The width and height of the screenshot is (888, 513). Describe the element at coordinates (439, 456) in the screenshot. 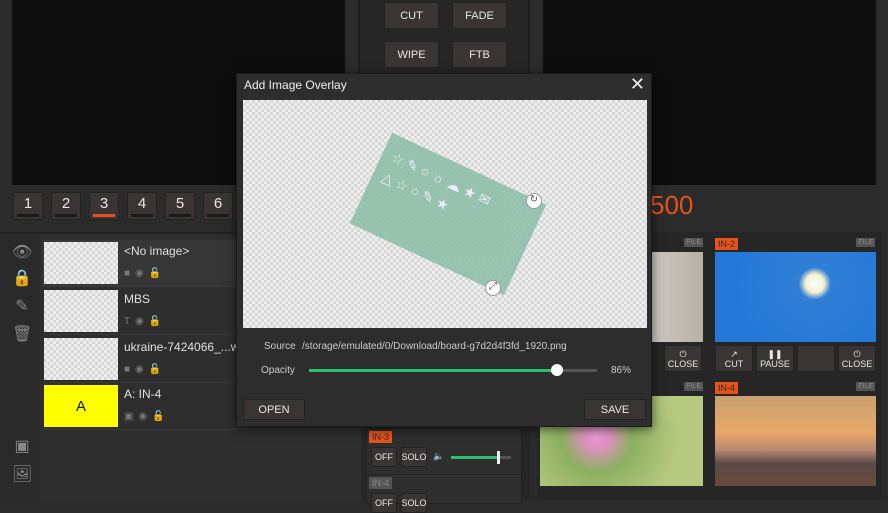

I see `volume-icon: 🔈` at that location.